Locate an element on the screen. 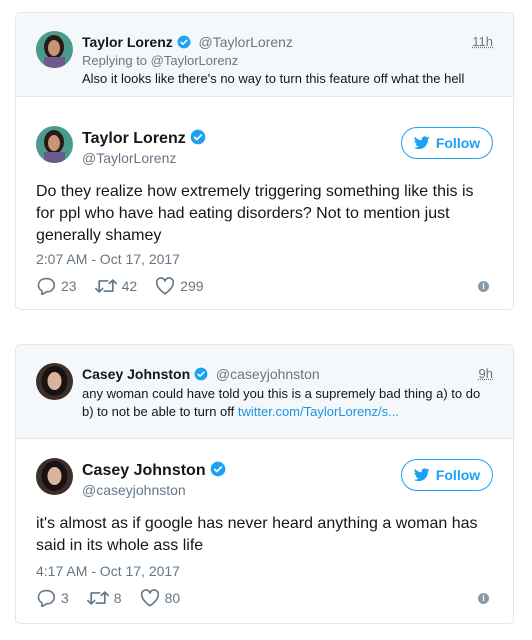  parent-timestamp: 11h is located at coordinates (482, 41).